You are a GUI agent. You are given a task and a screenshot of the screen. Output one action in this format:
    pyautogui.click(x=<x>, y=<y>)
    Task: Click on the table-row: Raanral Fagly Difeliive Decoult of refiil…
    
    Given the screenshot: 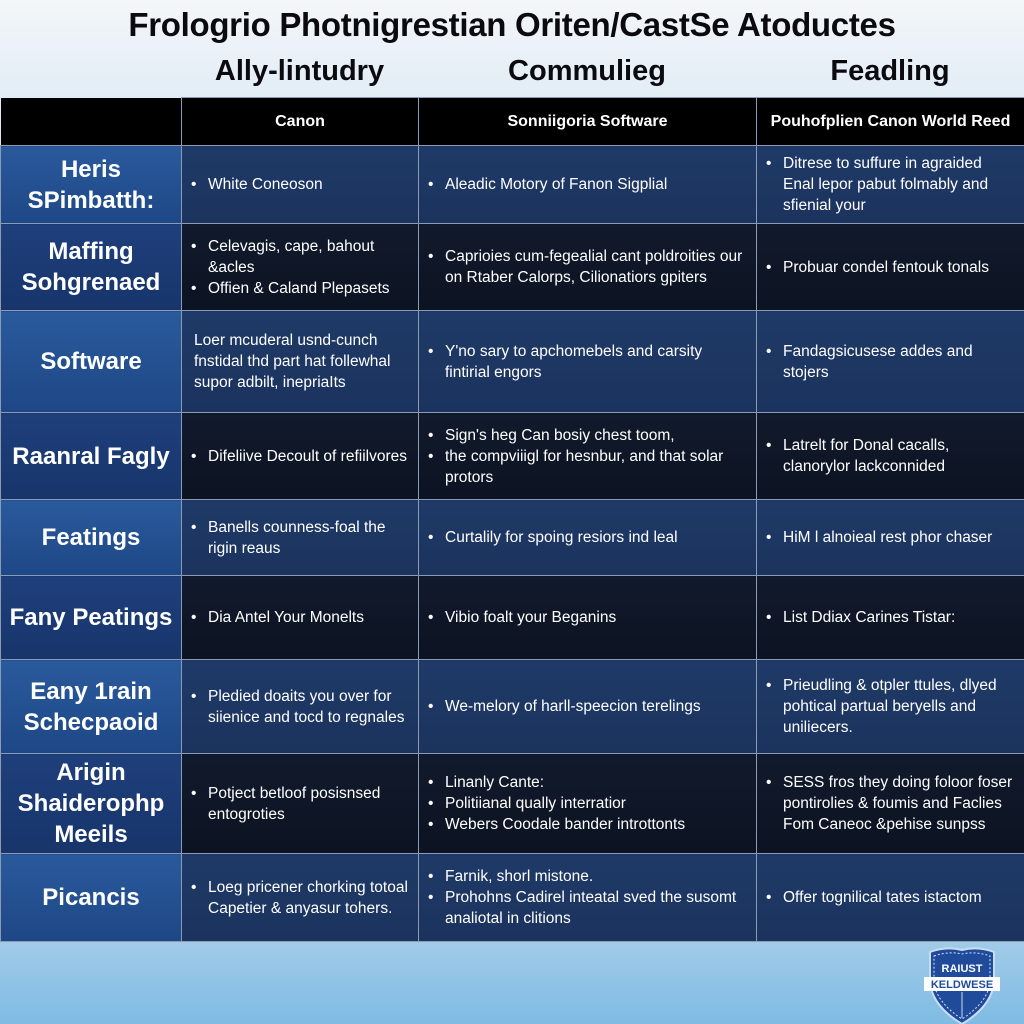 What is the action you would take?
    pyautogui.click(x=512, y=456)
    